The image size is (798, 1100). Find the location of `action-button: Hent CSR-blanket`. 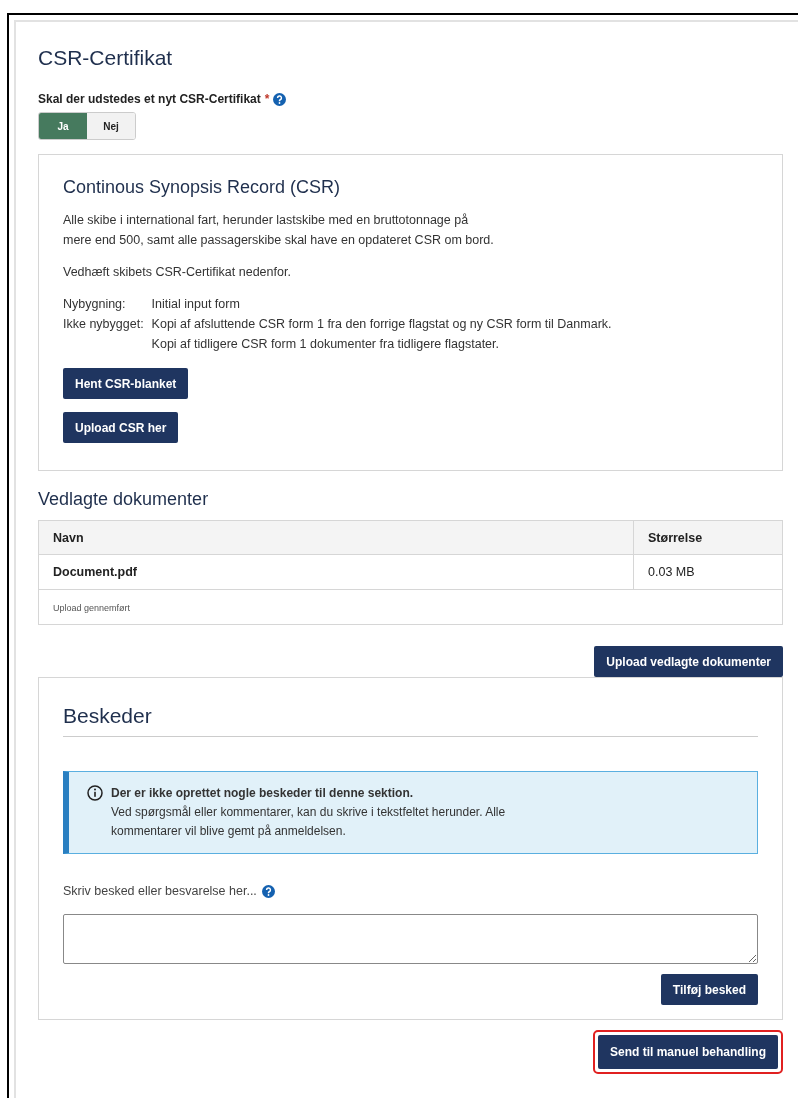

action-button: Hent CSR-blanket is located at coordinates (126, 383).